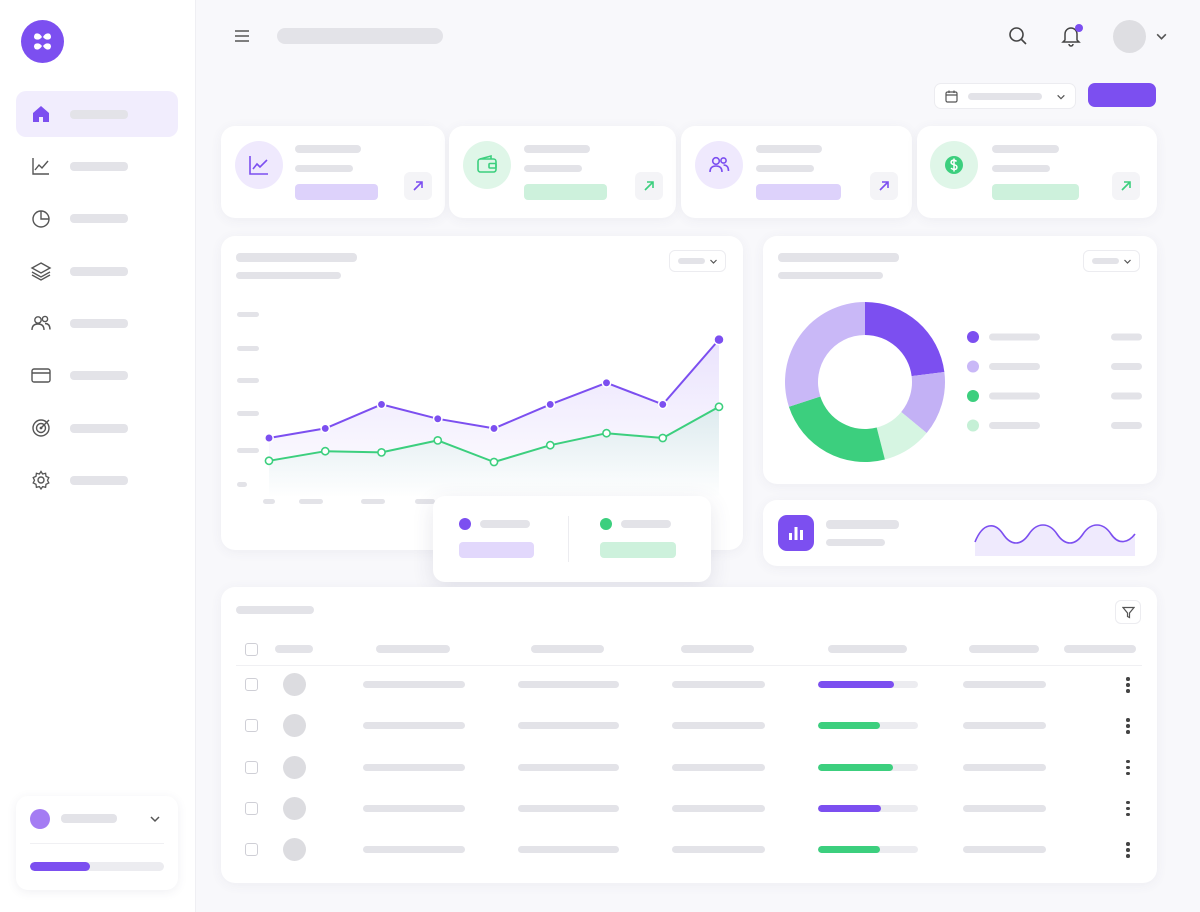  Describe the element at coordinates (1079, 28) in the screenshot. I see `notification-dot` at that location.